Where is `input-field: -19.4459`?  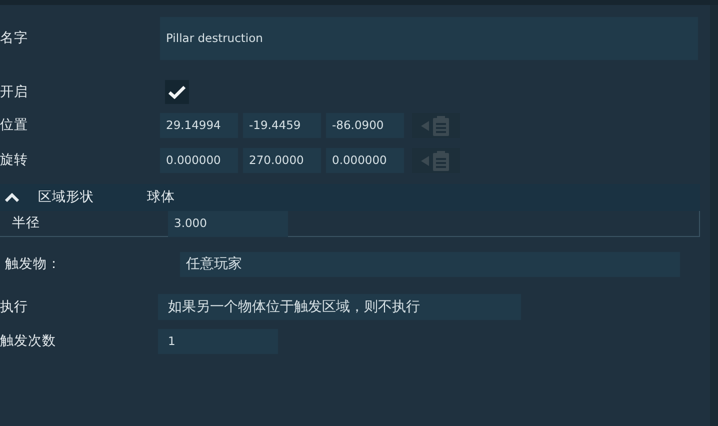 input-field: -19.4459 is located at coordinates (282, 125).